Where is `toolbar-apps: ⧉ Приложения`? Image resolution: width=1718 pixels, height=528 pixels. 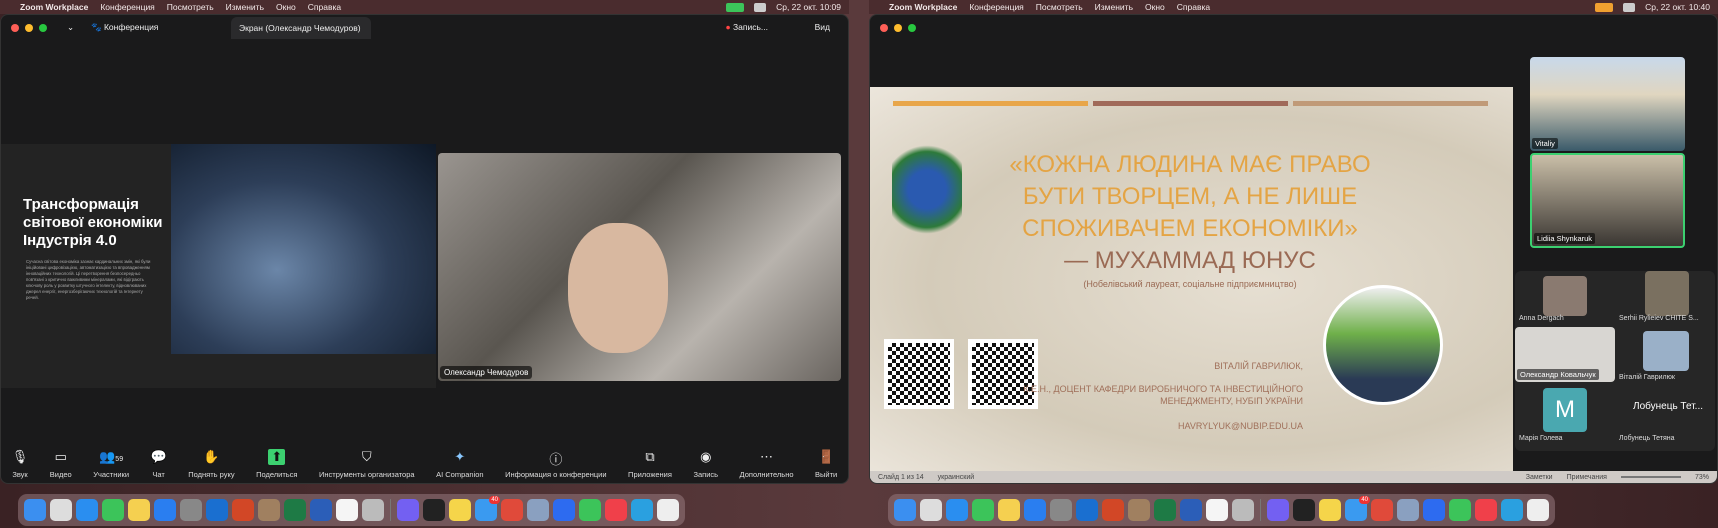
toolbar-apps: ⧉ Приложения is located at coordinates (650, 464).